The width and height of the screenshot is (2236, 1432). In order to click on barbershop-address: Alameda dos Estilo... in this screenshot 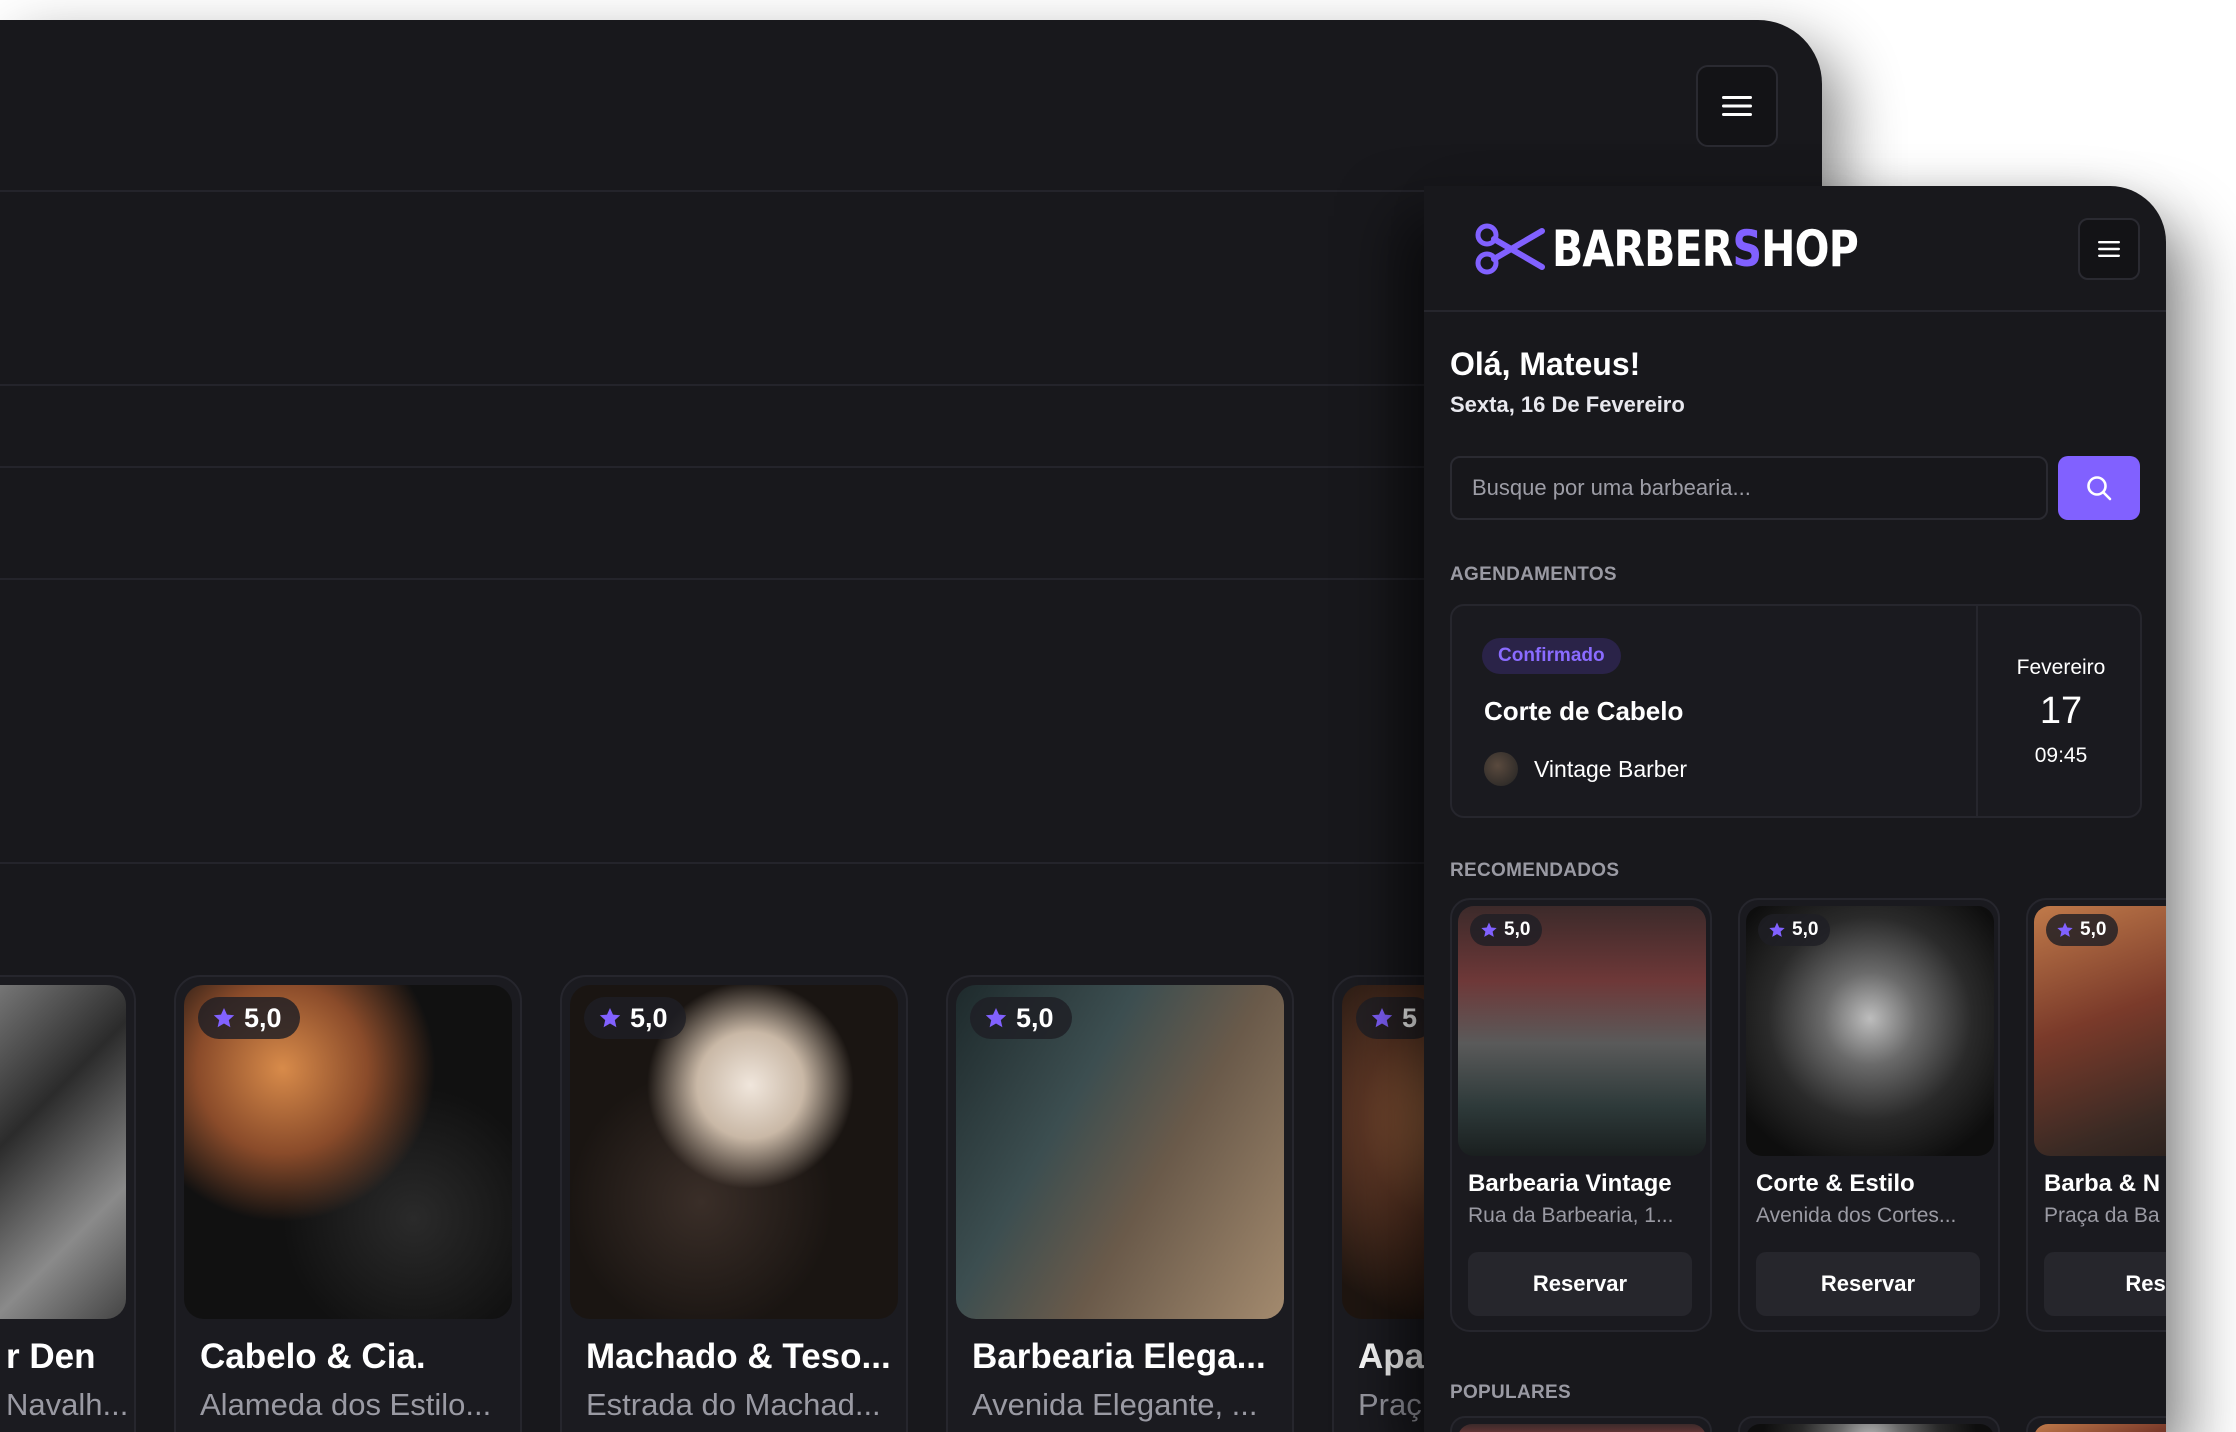, I will do `click(346, 1404)`.